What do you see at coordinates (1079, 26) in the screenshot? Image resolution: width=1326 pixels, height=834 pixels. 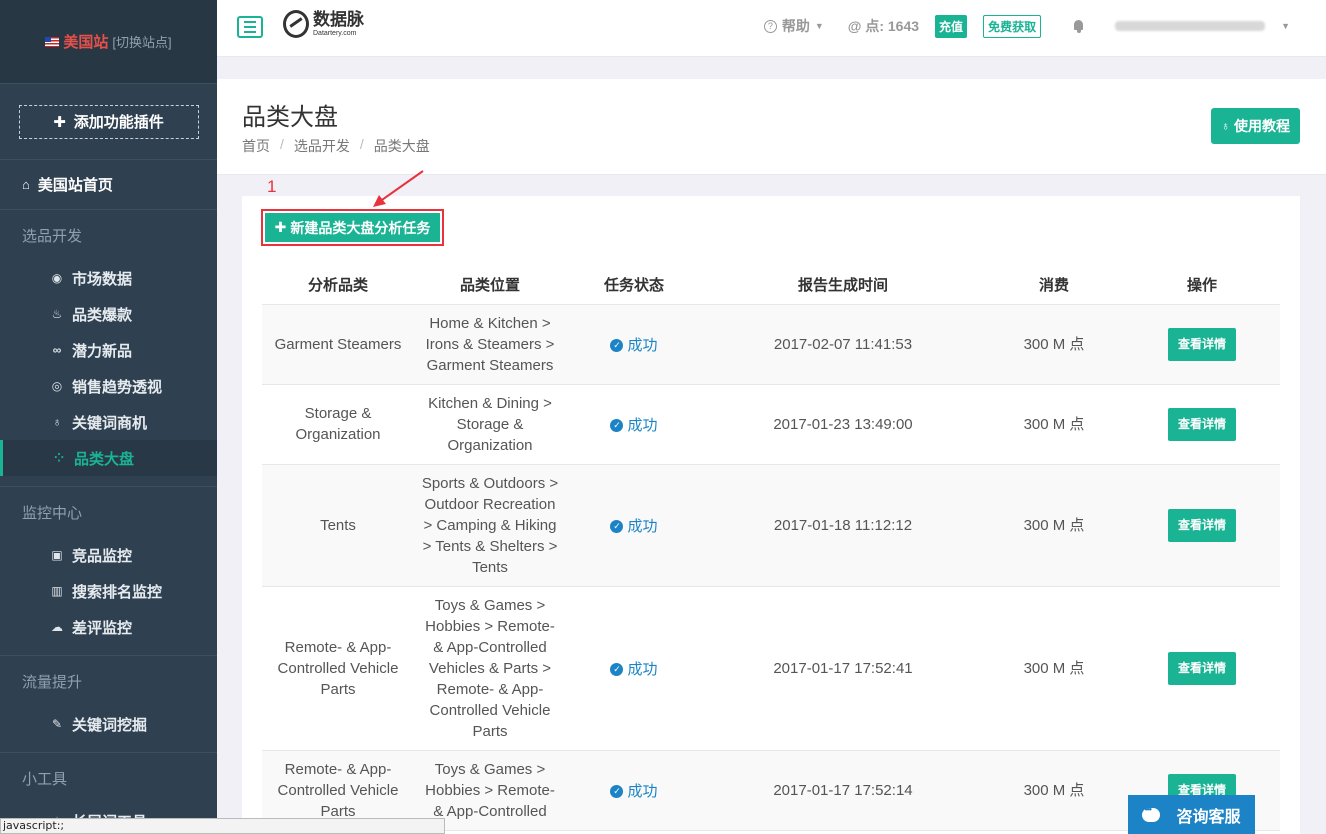 I see `bell-icon` at bounding box center [1079, 26].